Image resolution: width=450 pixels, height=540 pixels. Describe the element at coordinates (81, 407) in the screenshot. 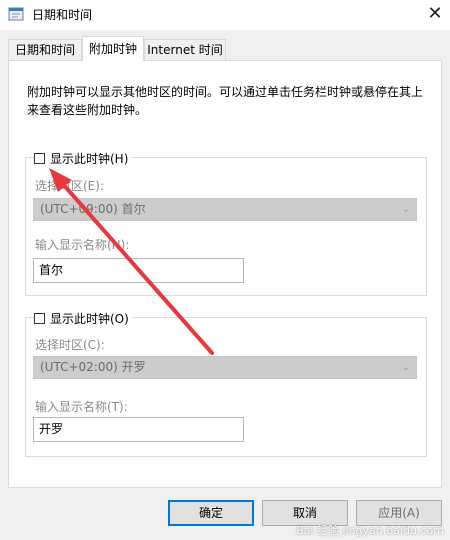

I see `clock2-name-label: 输入显示名称(T):` at that location.